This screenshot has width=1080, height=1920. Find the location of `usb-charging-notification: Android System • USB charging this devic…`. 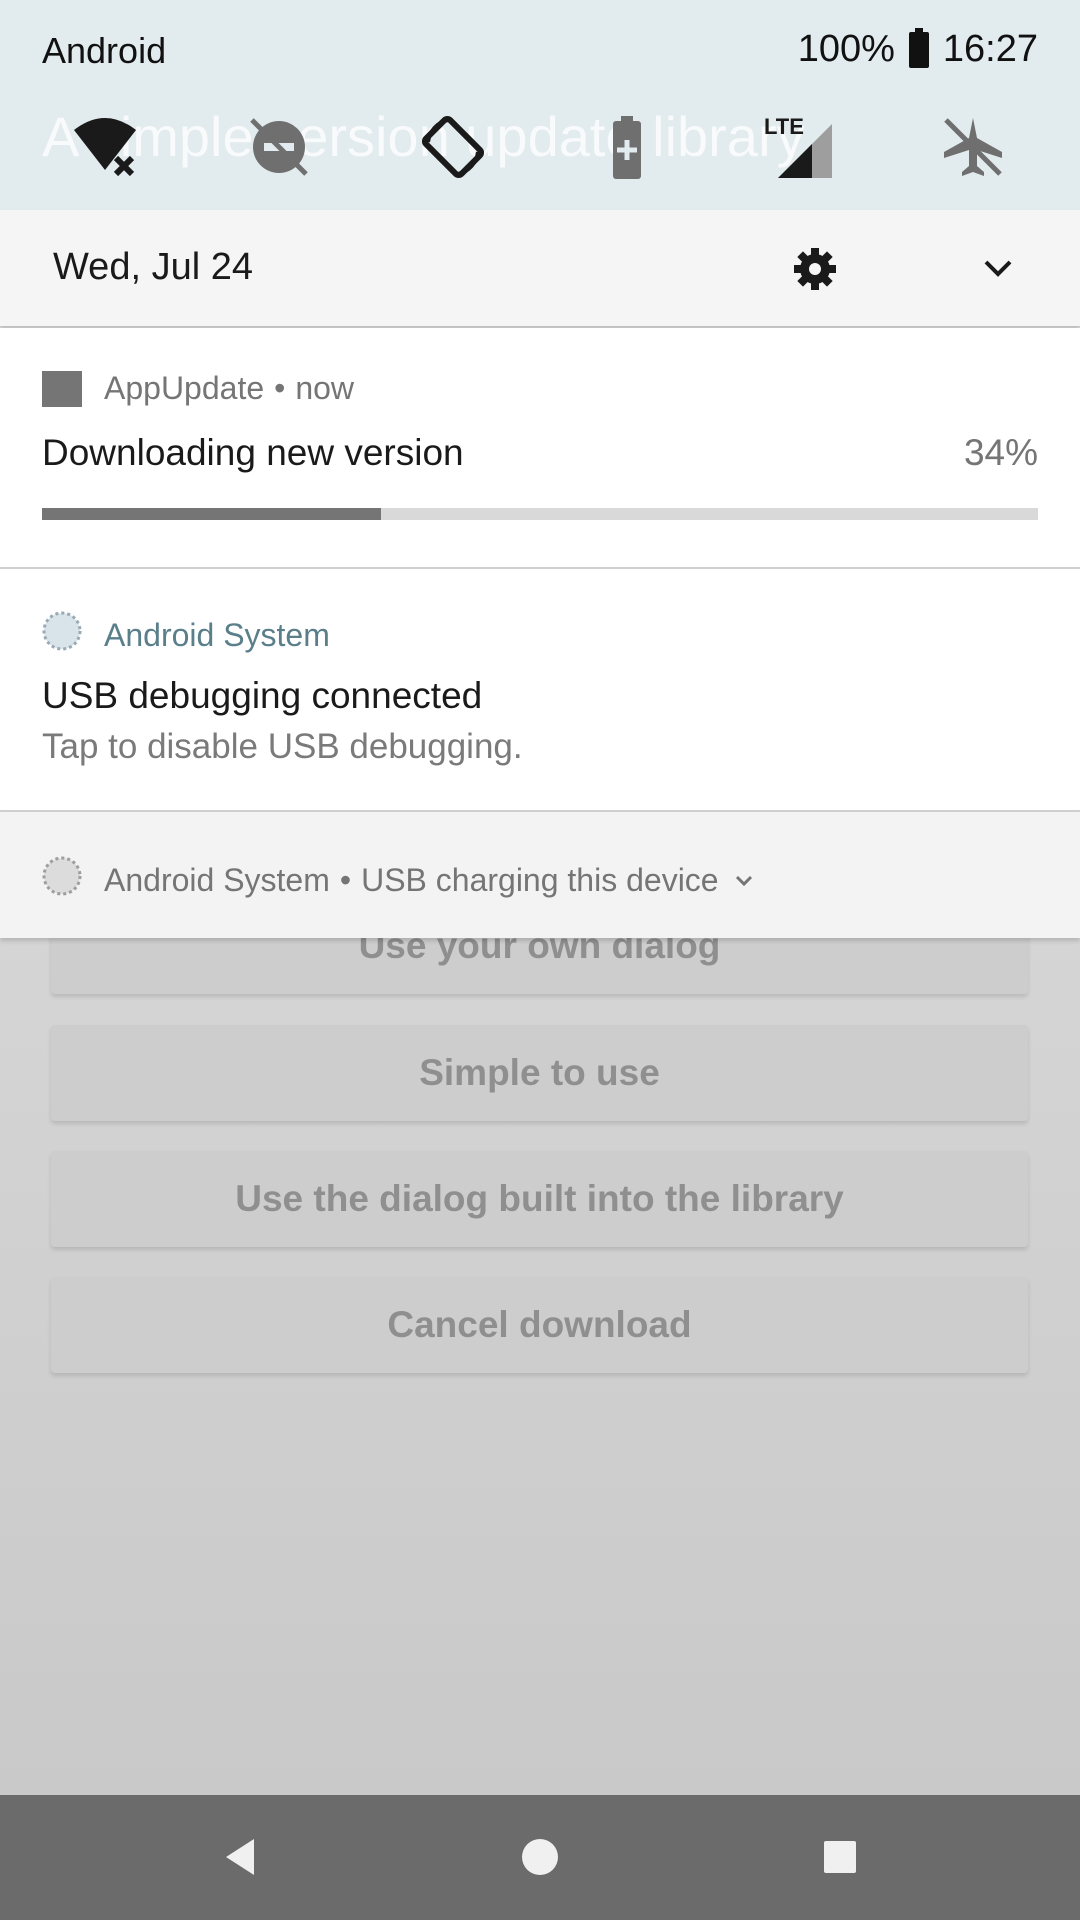

usb-charging-notification: Android System • USB charging this devic… is located at coordinates (540, 875).